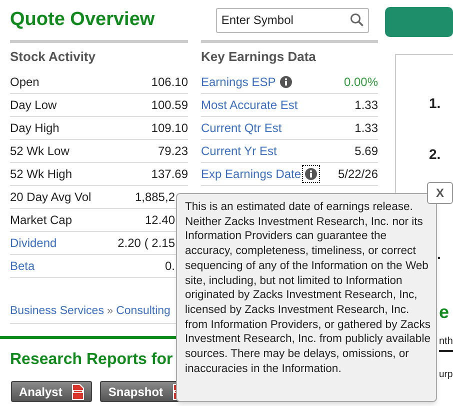 The width and height of the screenshot is (453, 406). Describe the element at coordinates (241, 128) in the screenshot. I see `earnings-link: Current Qtr Est` at that location.